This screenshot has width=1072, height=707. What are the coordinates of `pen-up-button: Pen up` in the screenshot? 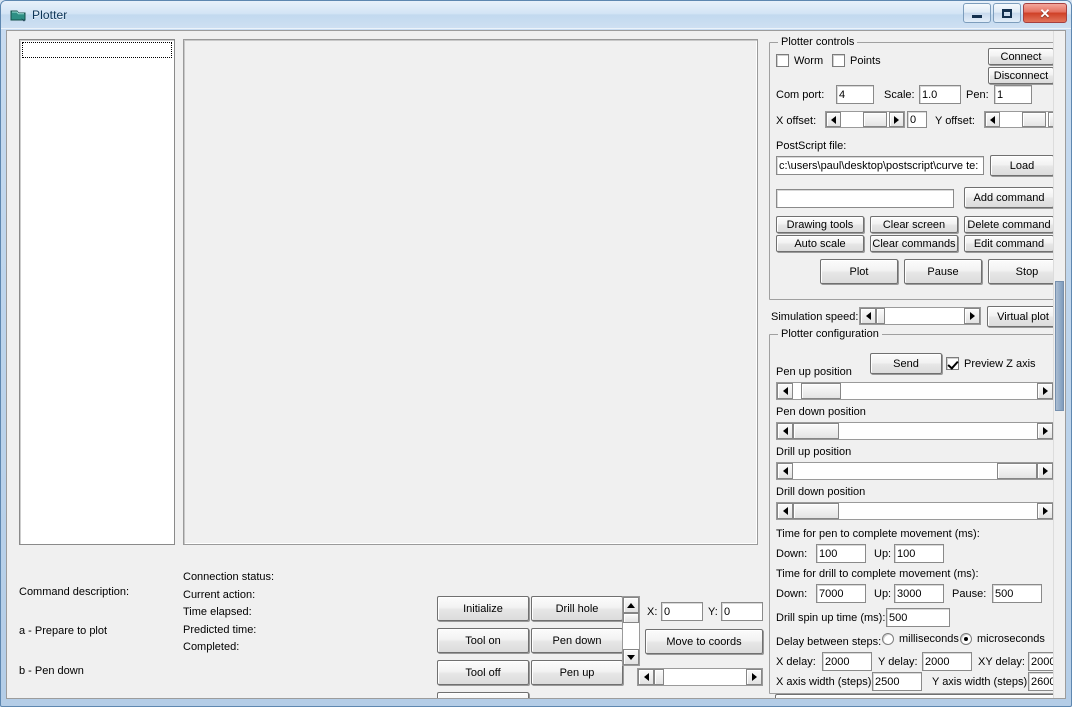 It's located at (577, 672).